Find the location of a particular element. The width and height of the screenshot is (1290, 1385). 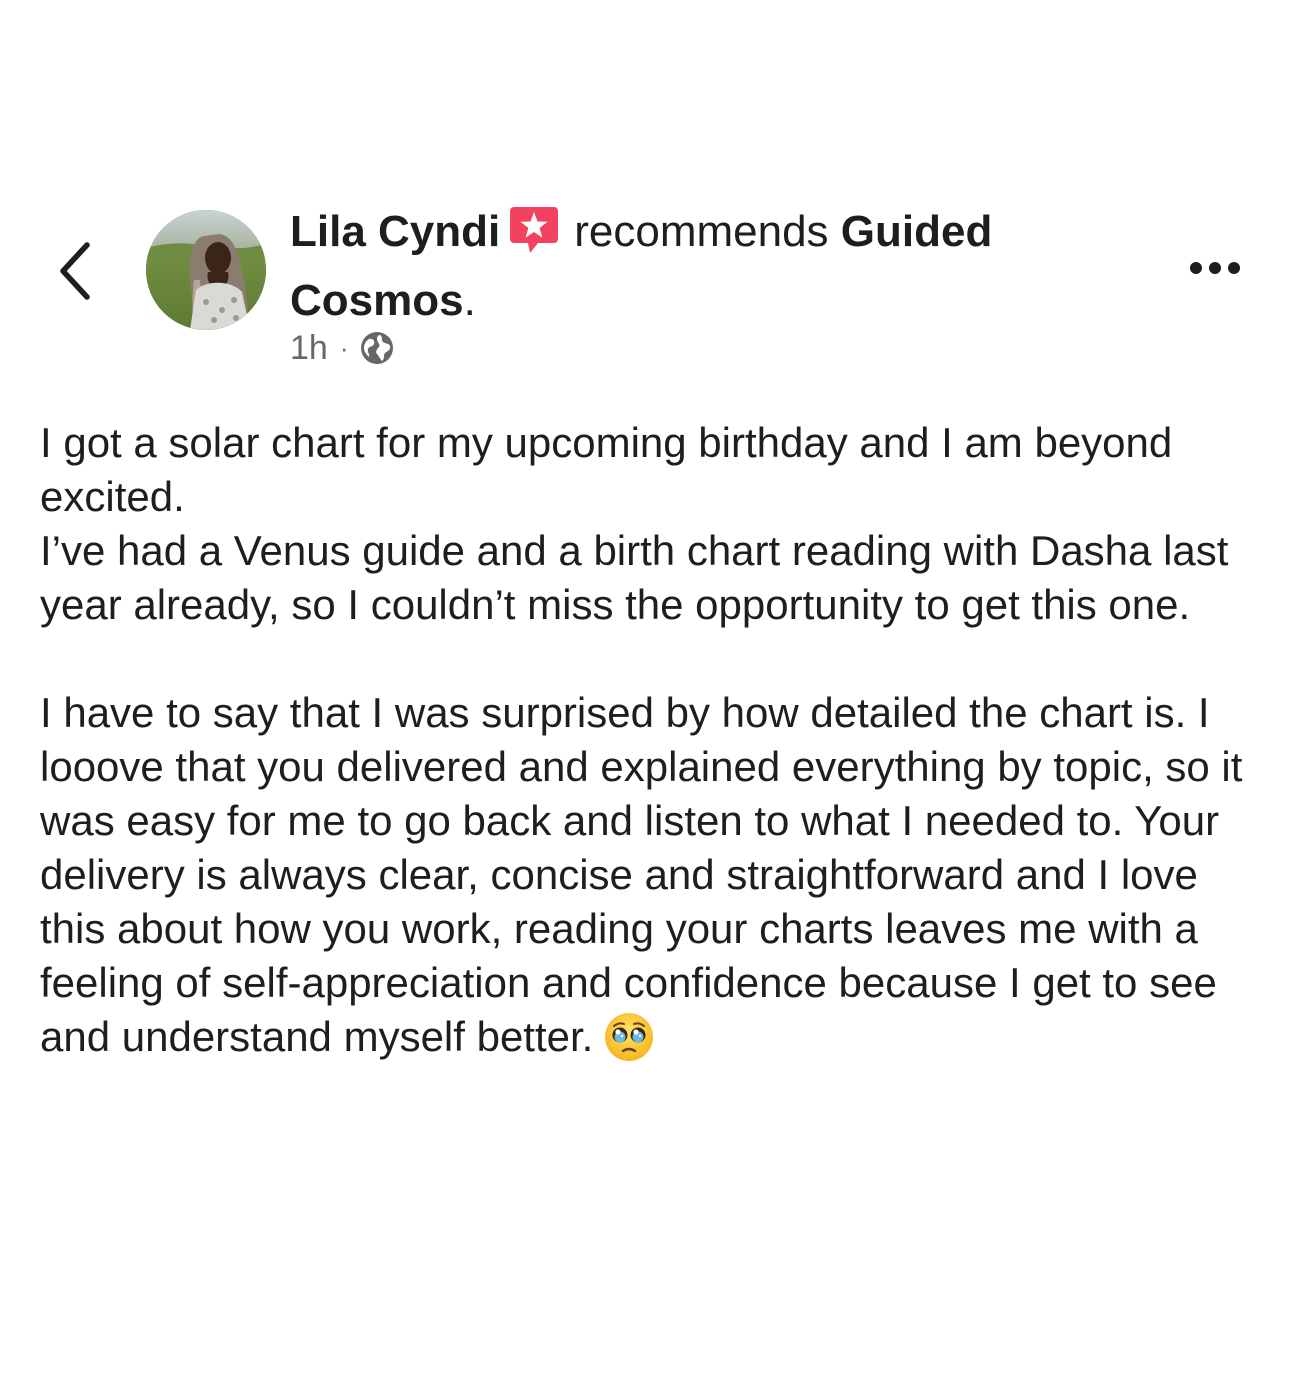

more-options-button is located at coordinates (1215, 268).